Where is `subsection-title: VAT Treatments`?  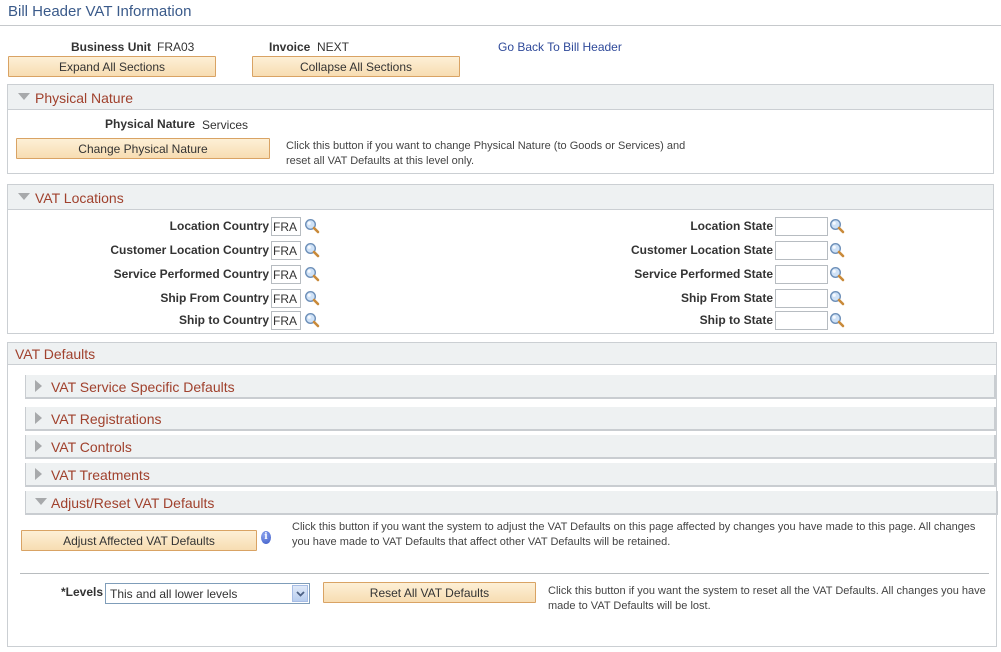
subsection-title: VAT Treatments is located at coordinates (100, 475).